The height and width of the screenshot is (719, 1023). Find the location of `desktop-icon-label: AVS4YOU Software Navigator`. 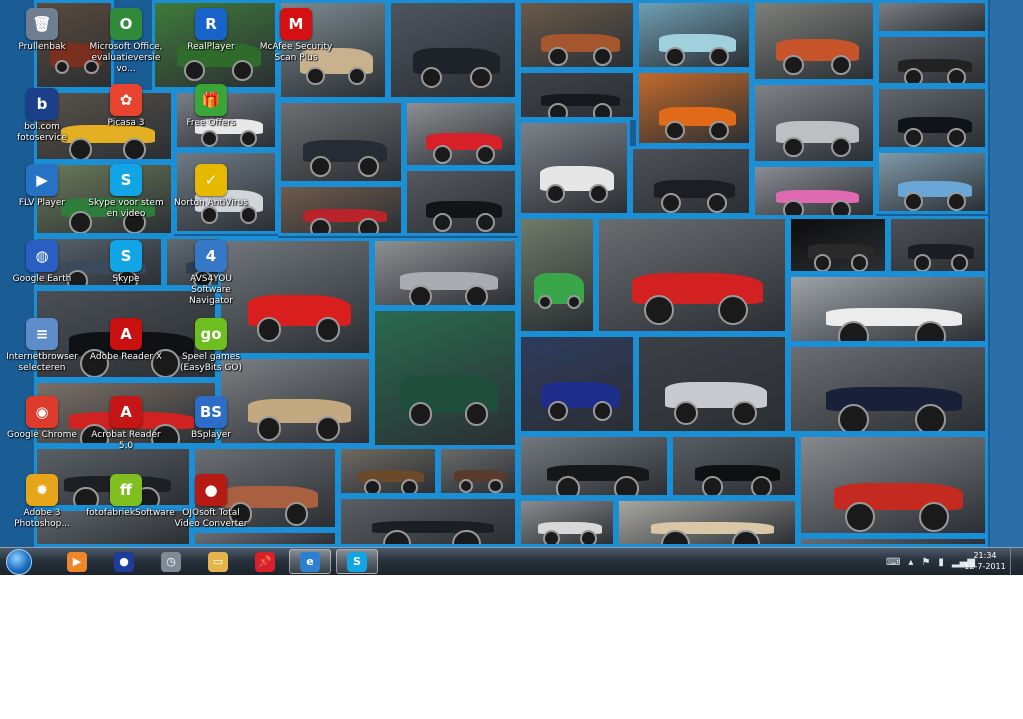

desktop-icon-label: AVS4YOU Software Navigator is located at coordinates (211, 290).